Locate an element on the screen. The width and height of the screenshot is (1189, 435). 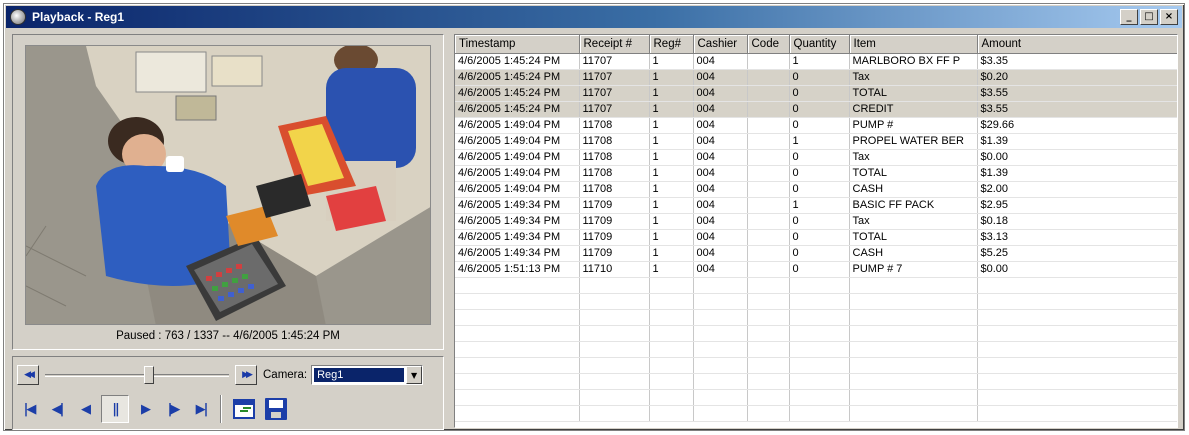
table-cell: 4/6/2005 1:45:24 PM is located at coordinates (517, 77).